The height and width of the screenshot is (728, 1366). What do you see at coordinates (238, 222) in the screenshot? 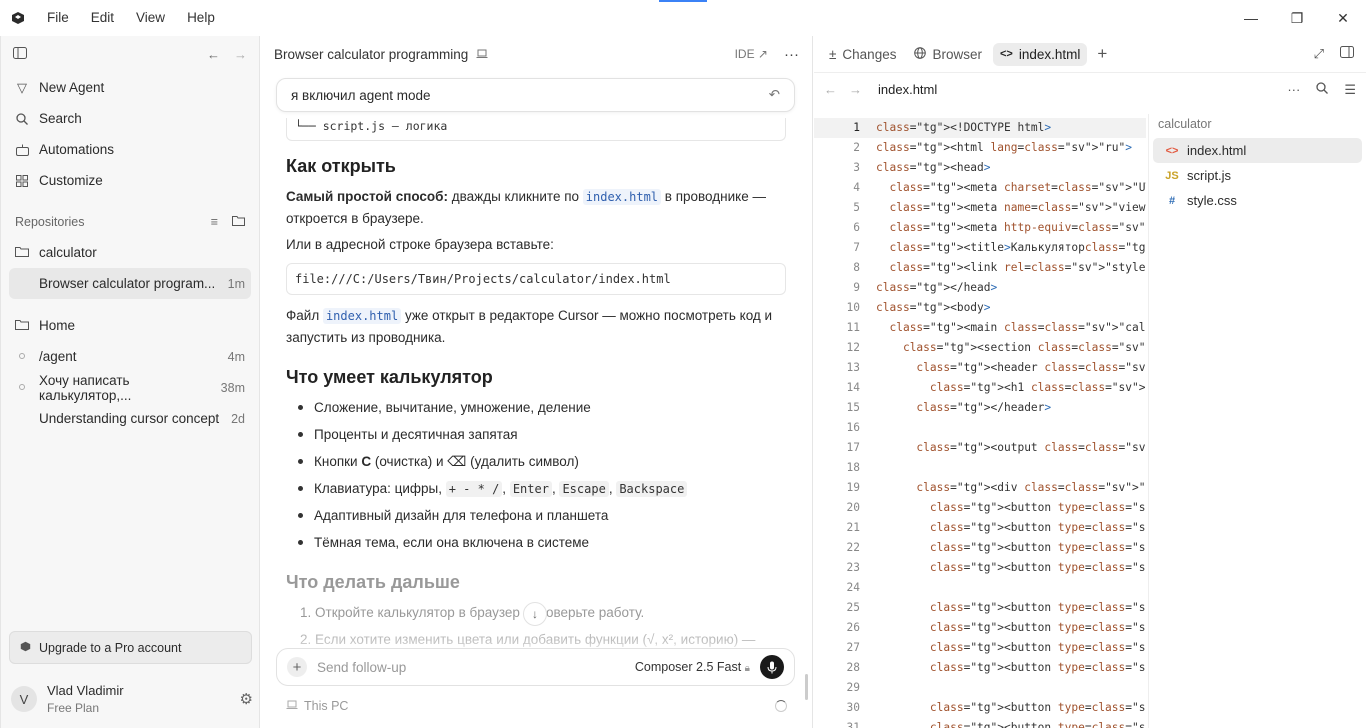
I see `new-folder-icon` at bounding box center [238, 222].